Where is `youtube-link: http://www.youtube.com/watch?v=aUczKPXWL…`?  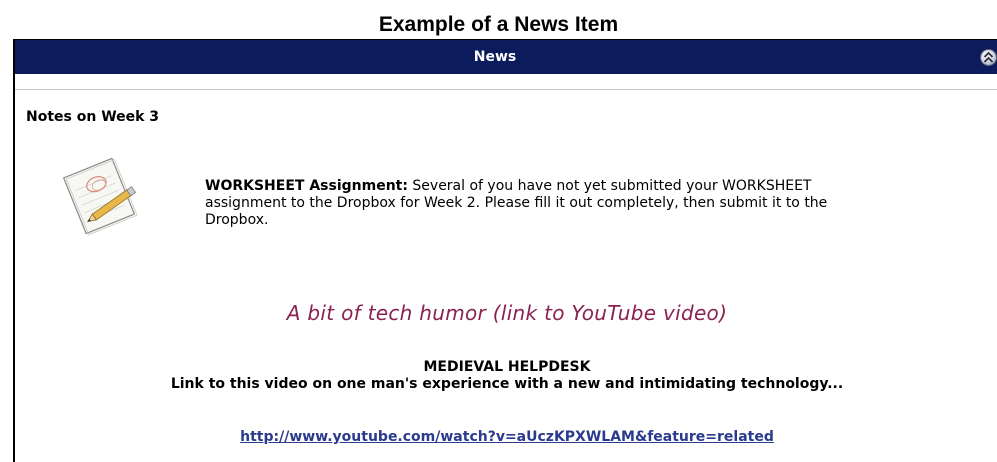
youtube-link: http://www.youtube.com/watch?v=aUczKPXWL… is located at coordinates (506, 437).